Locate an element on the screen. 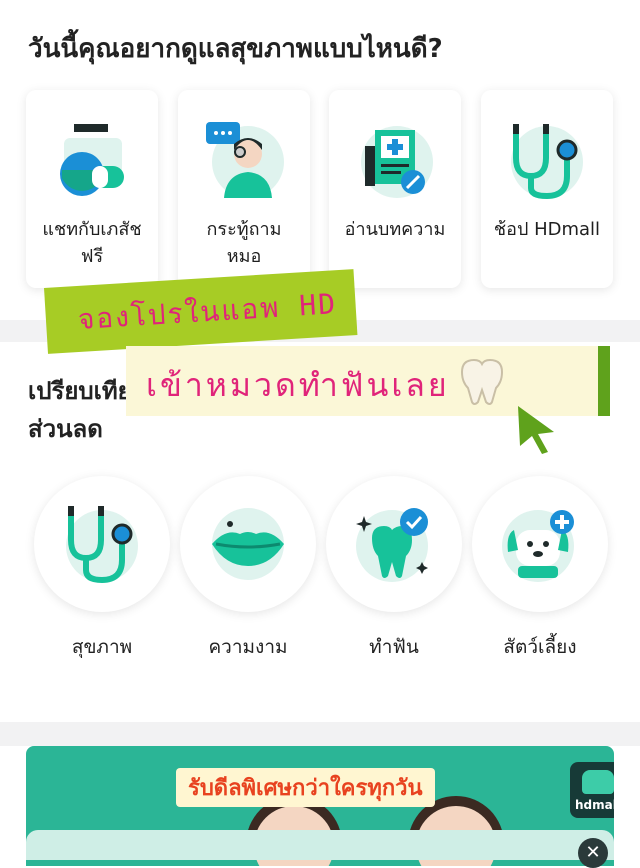  category-dental is located at coordinates (394, 544).